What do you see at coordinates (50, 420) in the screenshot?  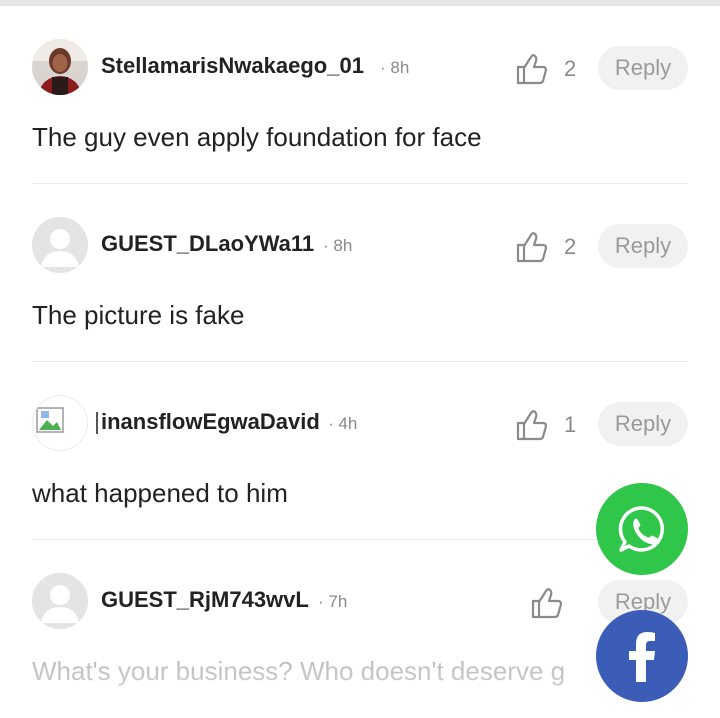 I see `broken-image-icon` at bounding box center [50, 420].